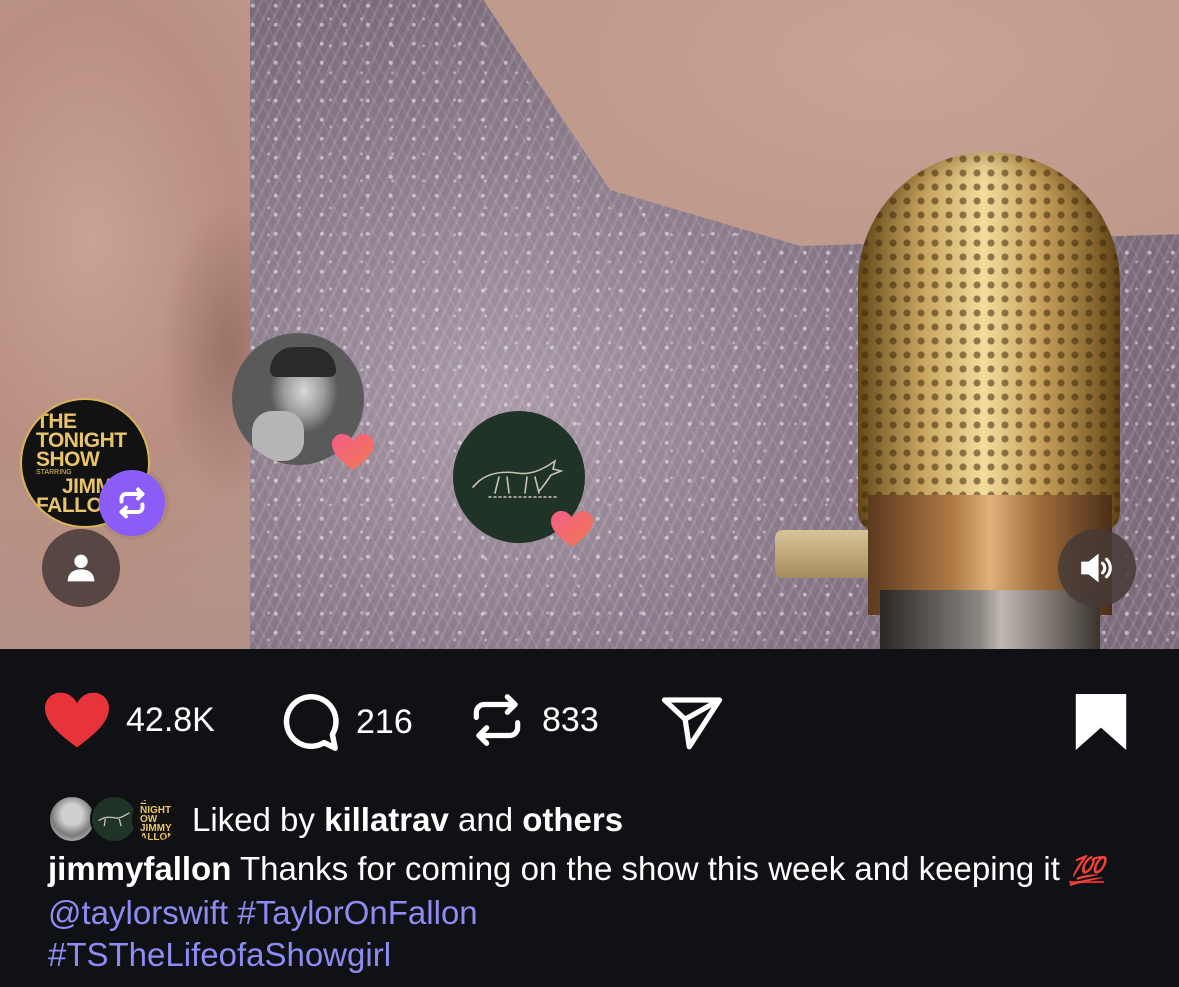 The width and height of the screenshot is (1179, 987). What do you see at coordinates (532, 720) in the screenshot?
I see `repost-action: 833` at bounding box center [532, 720].